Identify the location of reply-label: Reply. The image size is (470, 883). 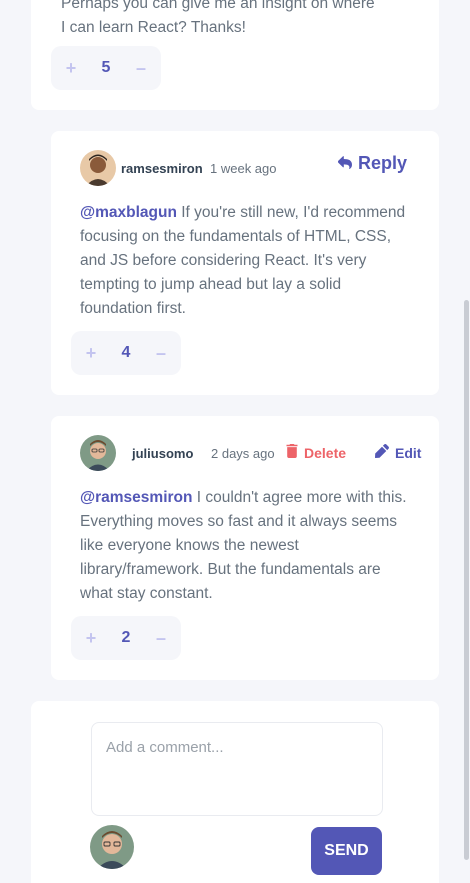
(383, 163).